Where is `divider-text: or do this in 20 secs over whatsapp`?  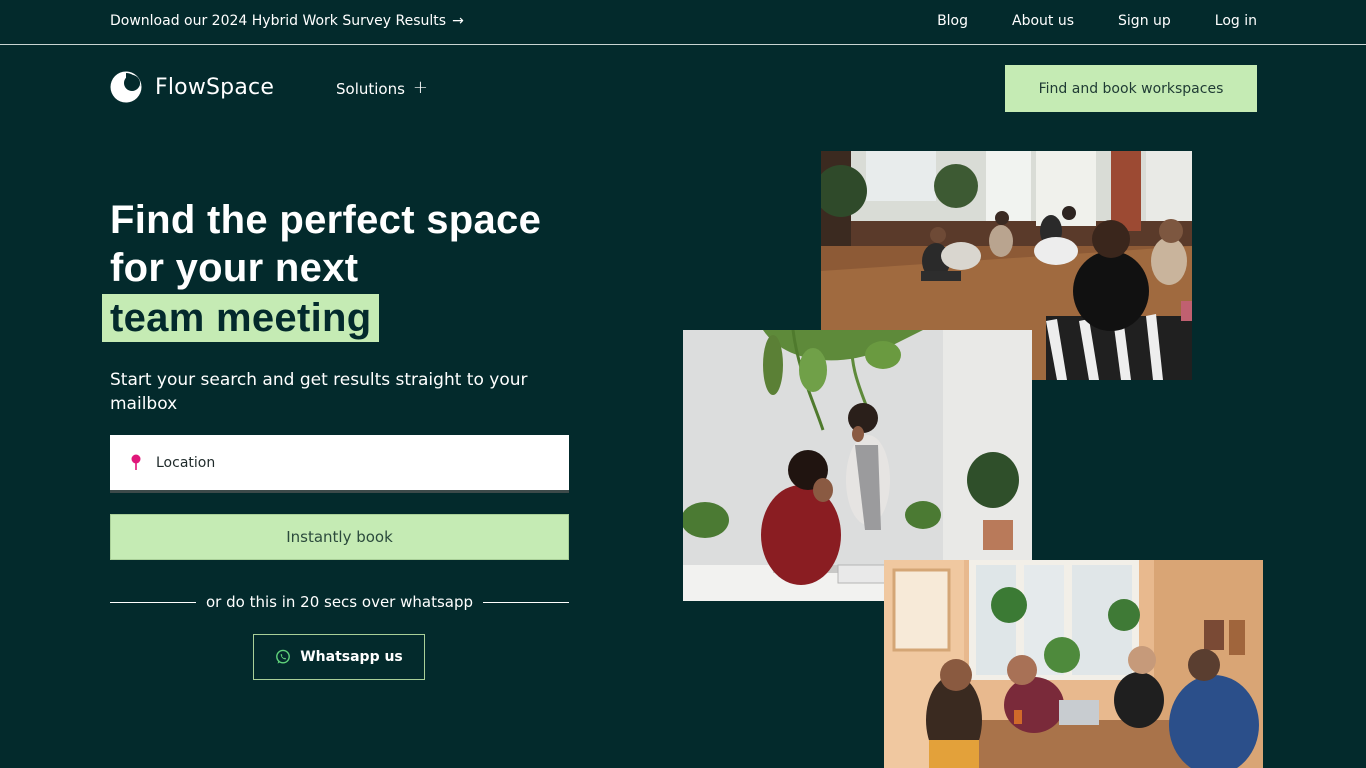
divider-text: or do this in 20 secs over whatsapp is located at coordinates (340, 602).